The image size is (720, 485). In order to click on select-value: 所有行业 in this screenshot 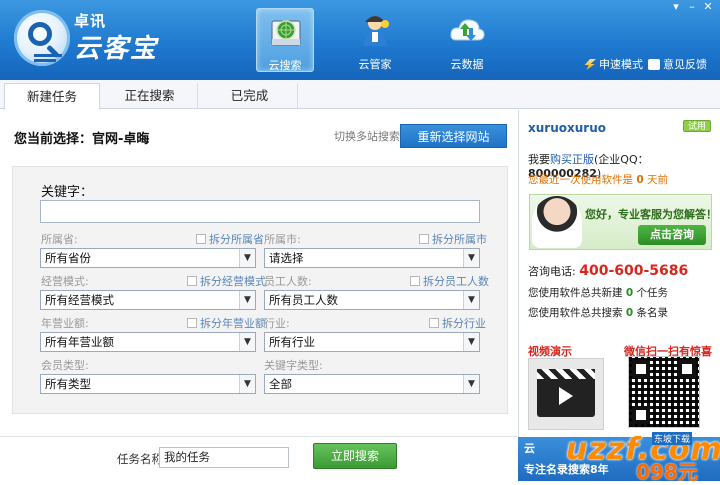, I will do `click(292, 342)`.